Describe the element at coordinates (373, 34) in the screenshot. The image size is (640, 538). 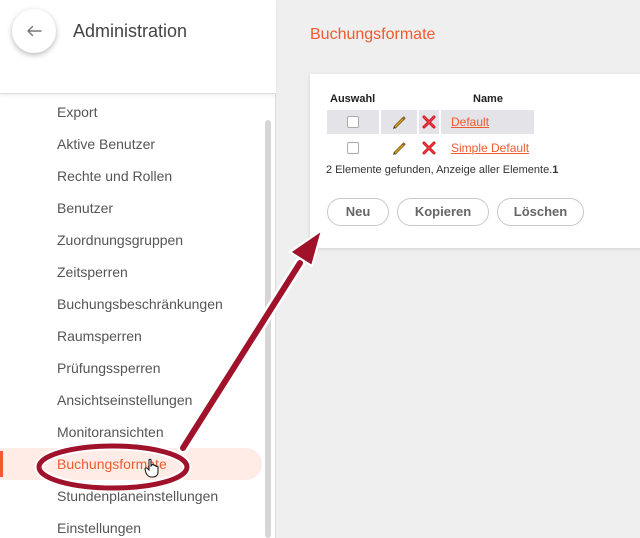
I see `page-title: Buchungsformate` at that location.